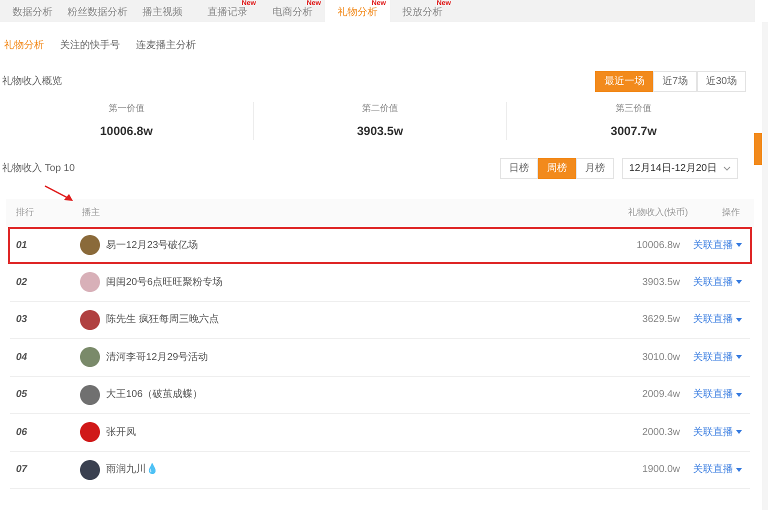  What do you see at coordinates (721, 81) in the screenshot?
I see `range-button: 近30场` at bounding box center [721, 81].